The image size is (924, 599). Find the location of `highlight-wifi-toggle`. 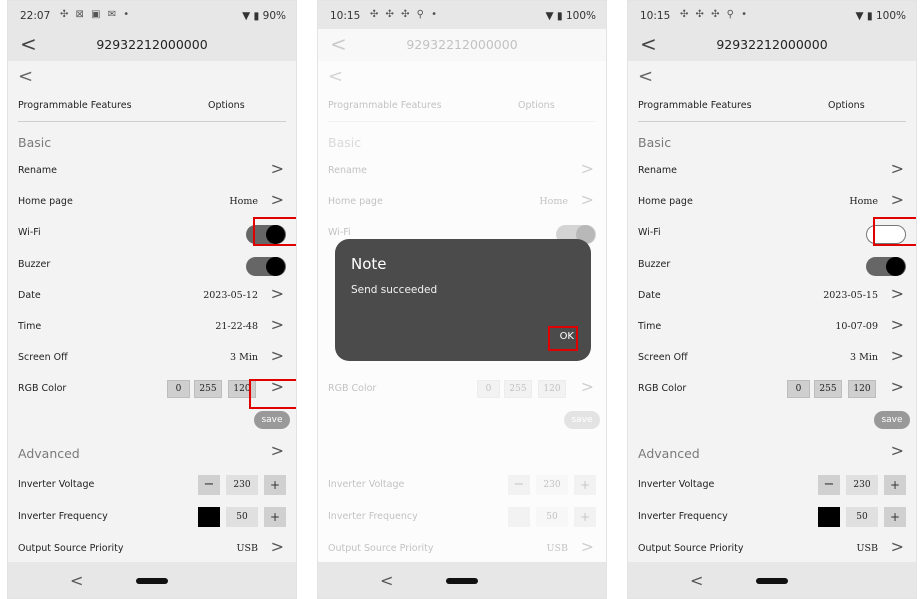

highlight-wifi-toggle is located at coordinates (274, 231).